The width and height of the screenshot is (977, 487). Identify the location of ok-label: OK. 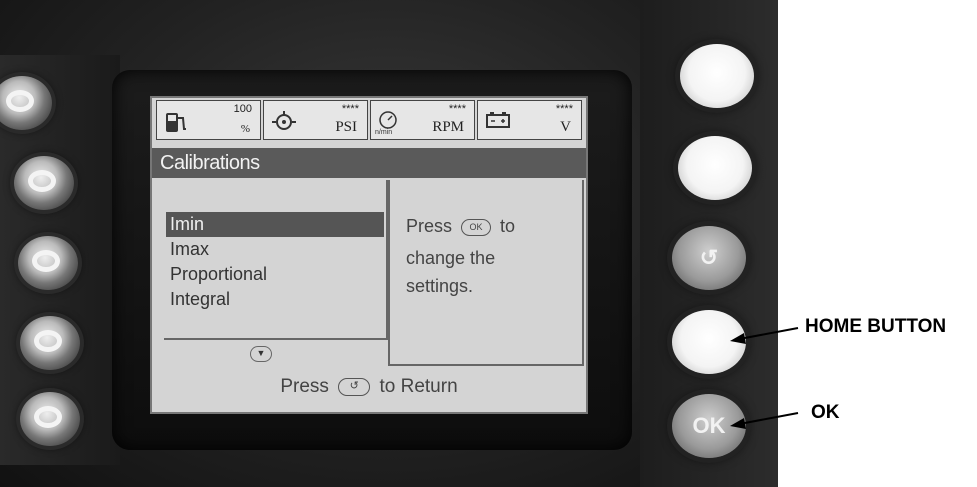
(825, 412).